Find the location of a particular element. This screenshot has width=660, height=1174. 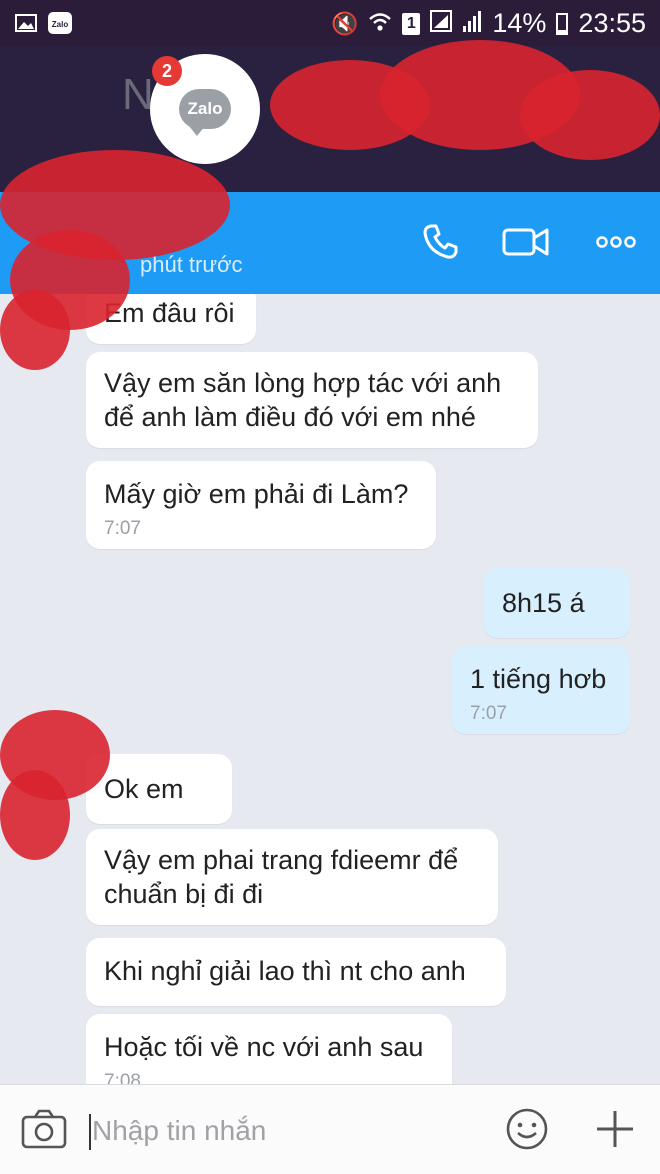

message-text: 8h15 á is located at coordinates (543, 603).